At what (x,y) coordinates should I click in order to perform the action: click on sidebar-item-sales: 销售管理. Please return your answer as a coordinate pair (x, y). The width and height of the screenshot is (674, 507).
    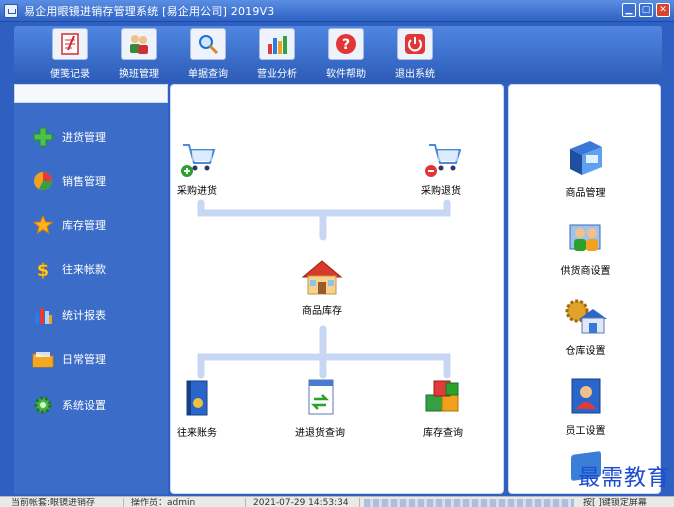
    Looking at the image, I should click on (69, 181).